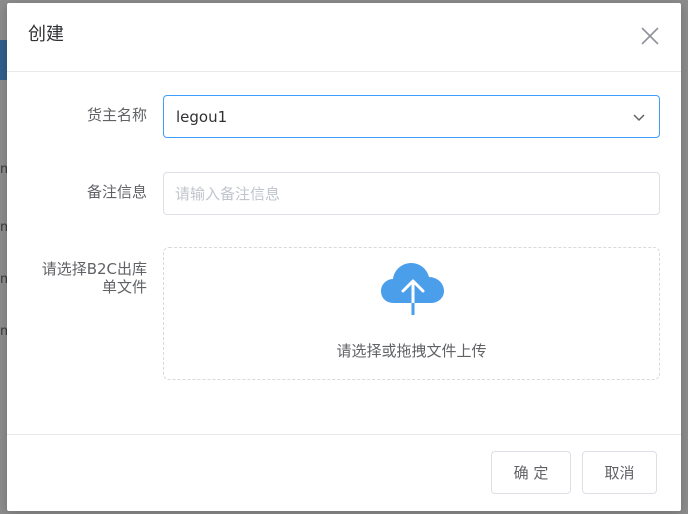 The image size is (688, 514). What do you see at coordinates (46, 34) in the screenshot?
I see `dialog-title: 创建` at bounding box center [46, 34].